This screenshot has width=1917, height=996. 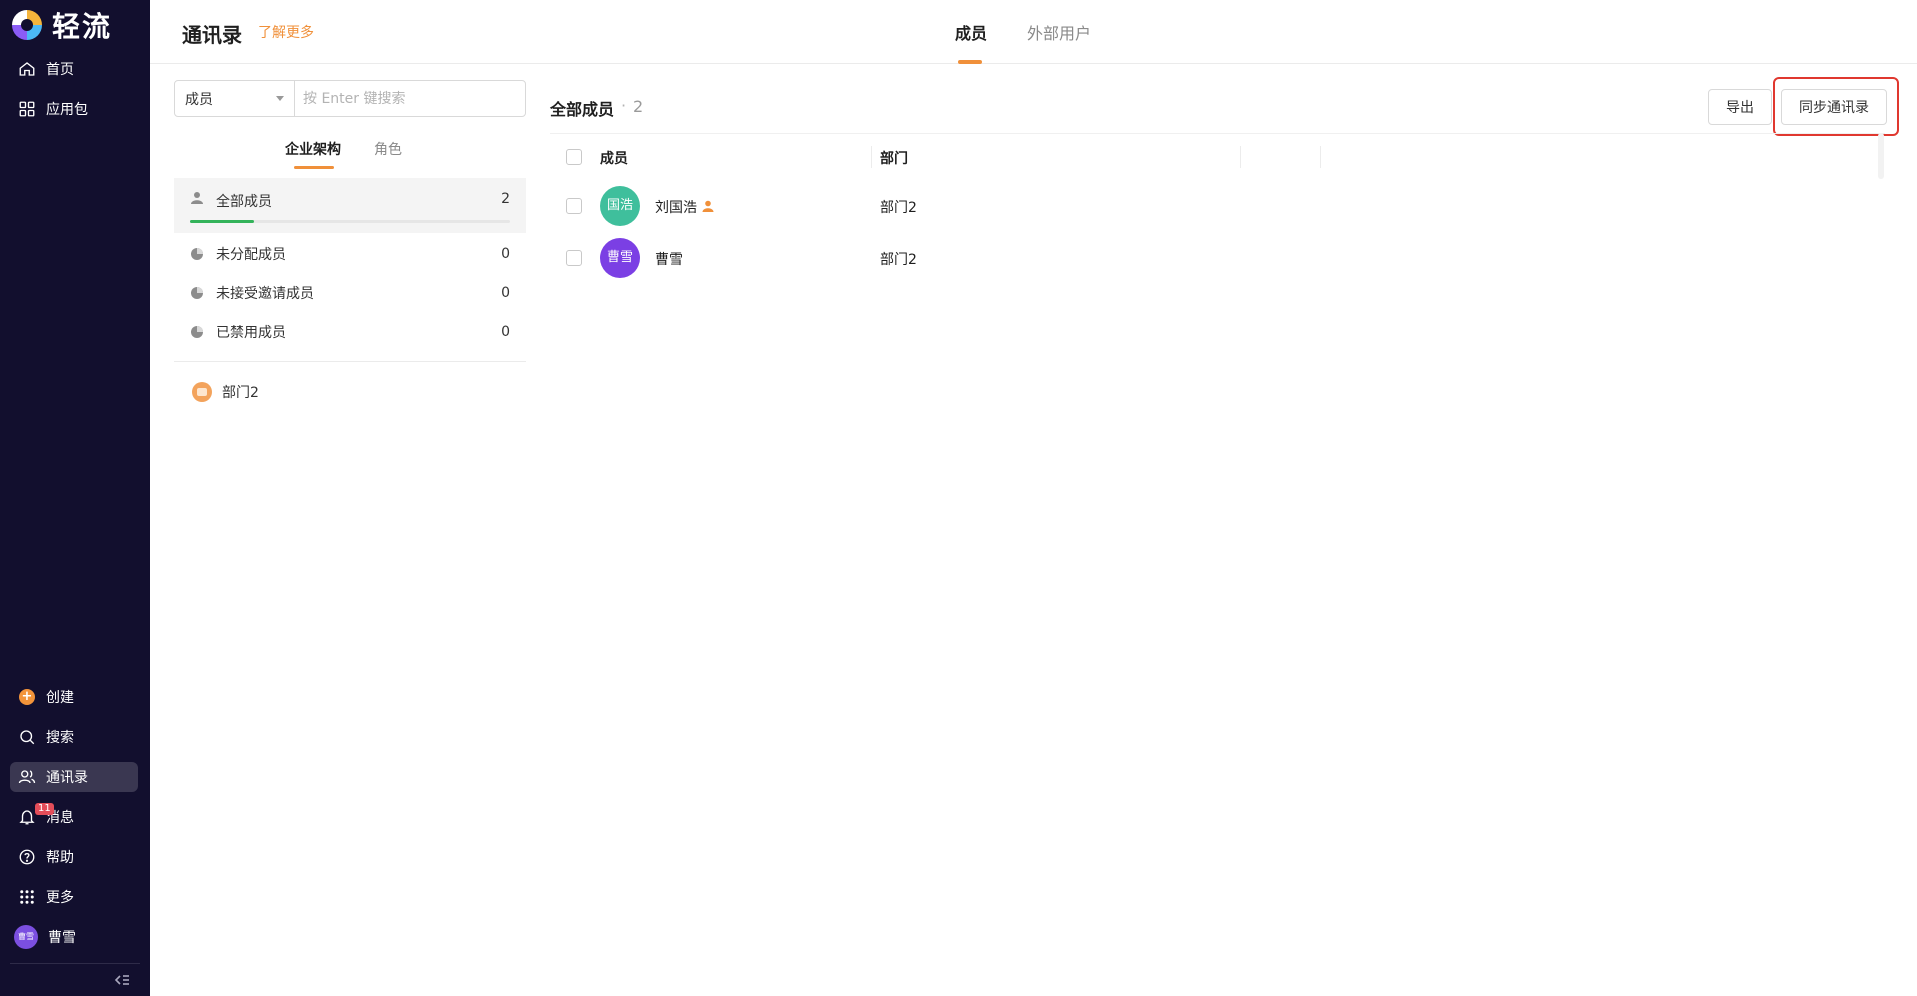 I want to click on member-filter: 成员, so click(x=350, y=98).